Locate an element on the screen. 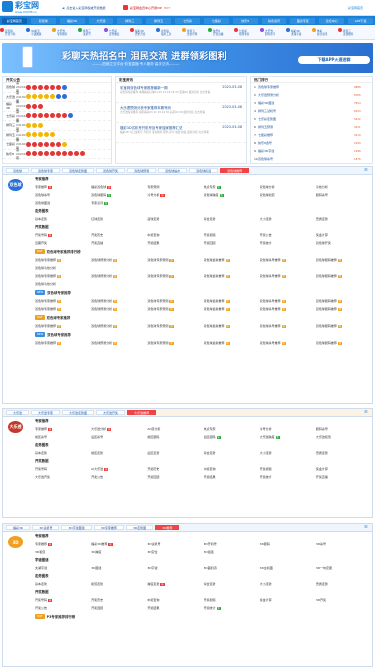  grid-link: 冷号分析热 is located at coordinates (174, 195).